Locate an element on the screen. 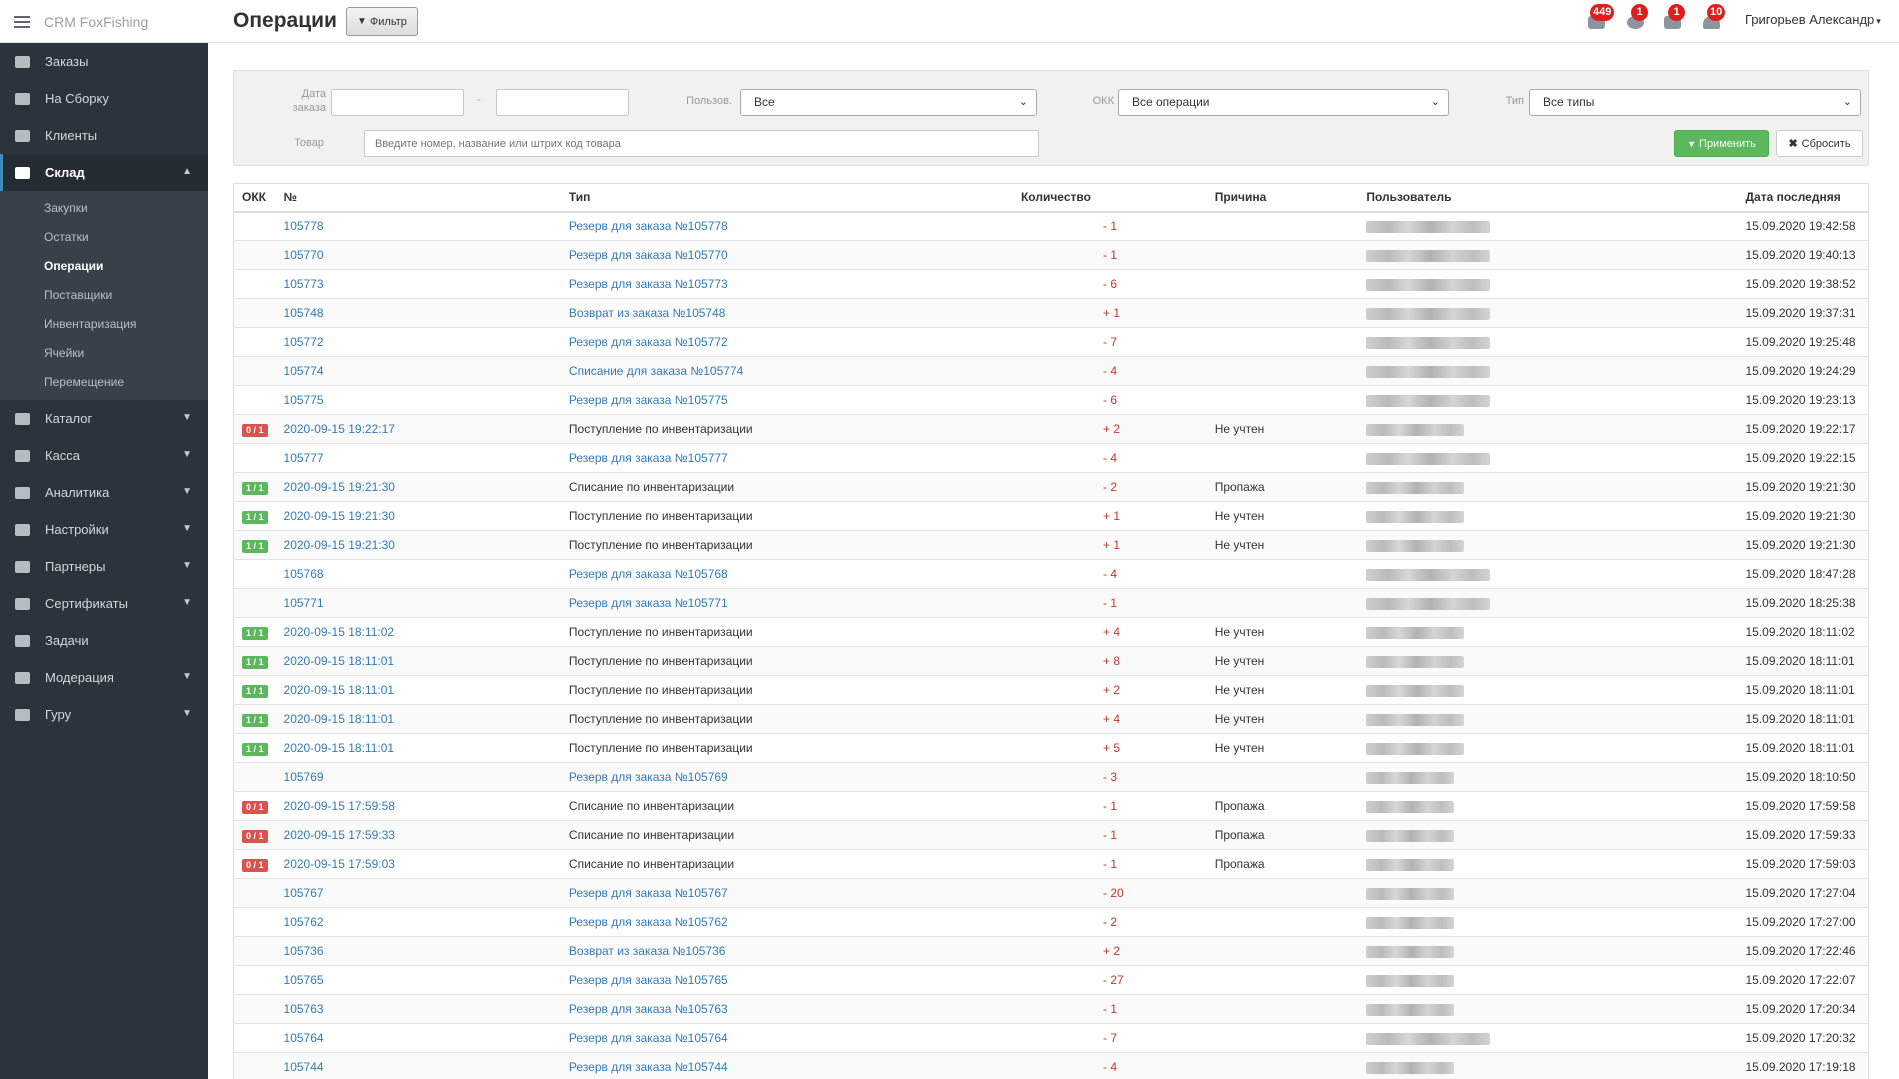  subnav-item-stock: Остатки is located at coordinates (104, 236).